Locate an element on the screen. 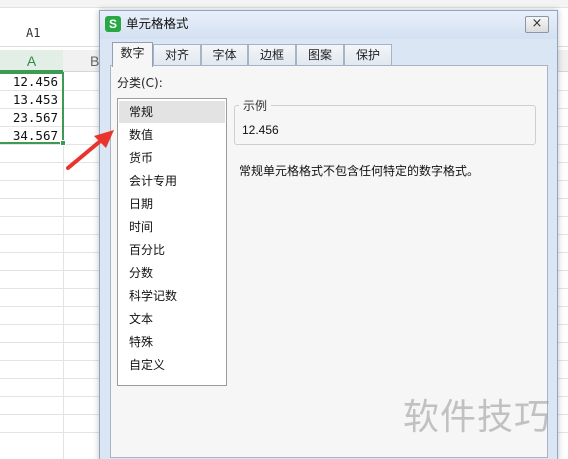 Image resolution: width=568 pixels, height=459 pixels. category-item-currency: 货币 is located at coordinates (172, 158).